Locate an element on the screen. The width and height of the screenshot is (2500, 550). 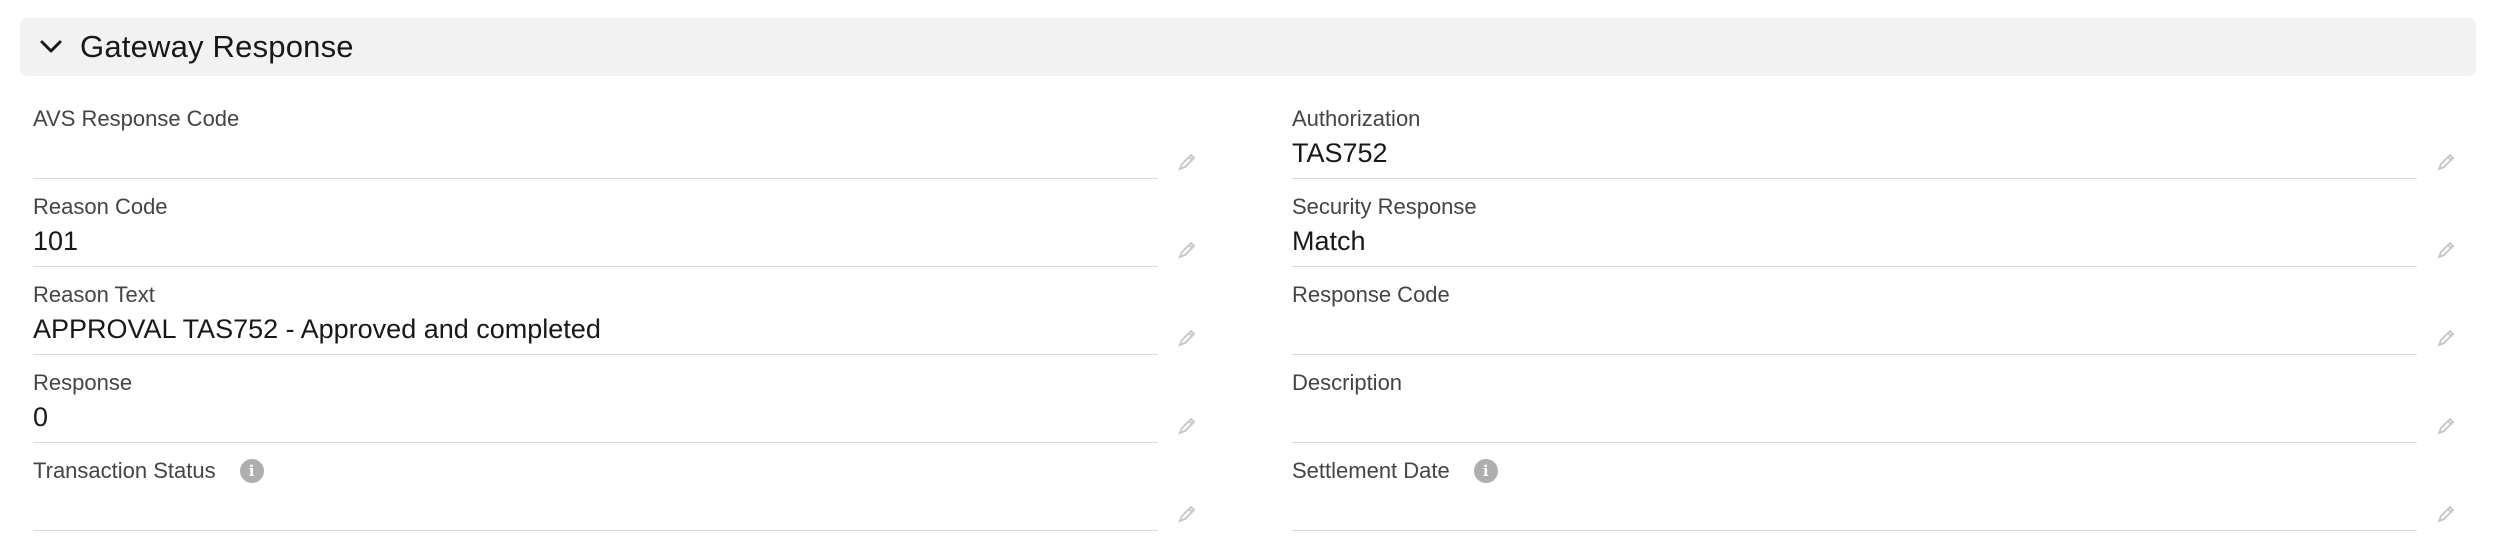
chevron-down-icon is located at coordinates (51, 47).